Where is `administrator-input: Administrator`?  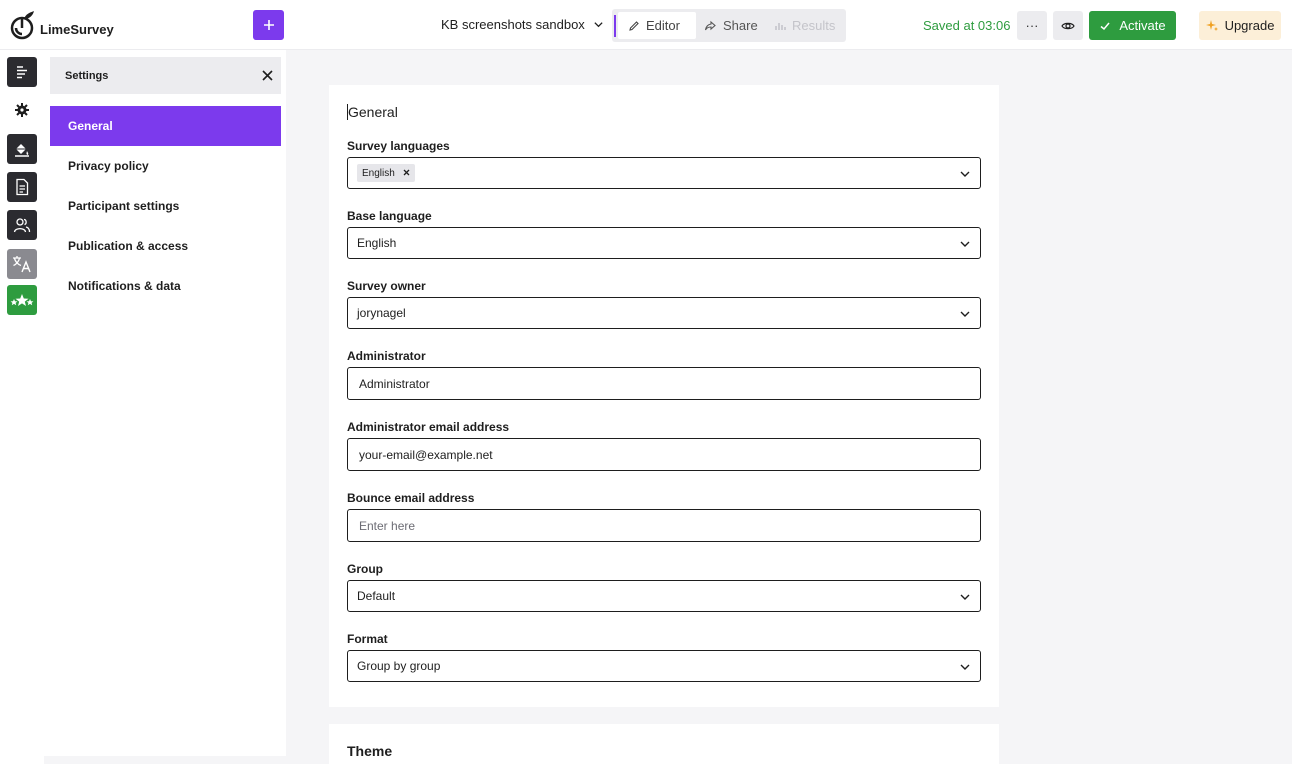
administrator-input: Administrator is located at coordinates (664, 383).